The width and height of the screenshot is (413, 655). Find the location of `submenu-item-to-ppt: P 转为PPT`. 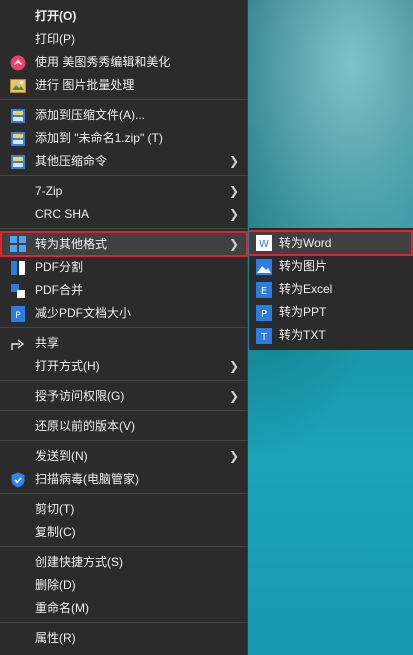

submenu-item-to-ppt: P 转为PPT is located at coordinates (331, 312).